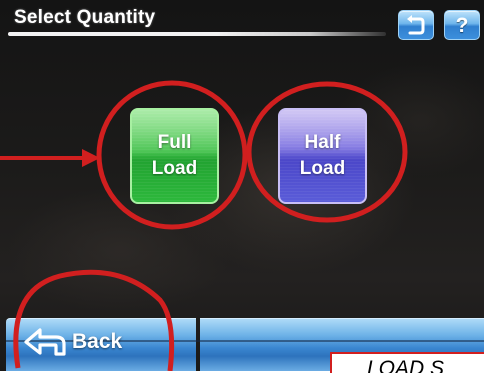 The width and height of the screenshot is (484, 373). I want to click on full-load-label-line2: Load, so click(174, 168).